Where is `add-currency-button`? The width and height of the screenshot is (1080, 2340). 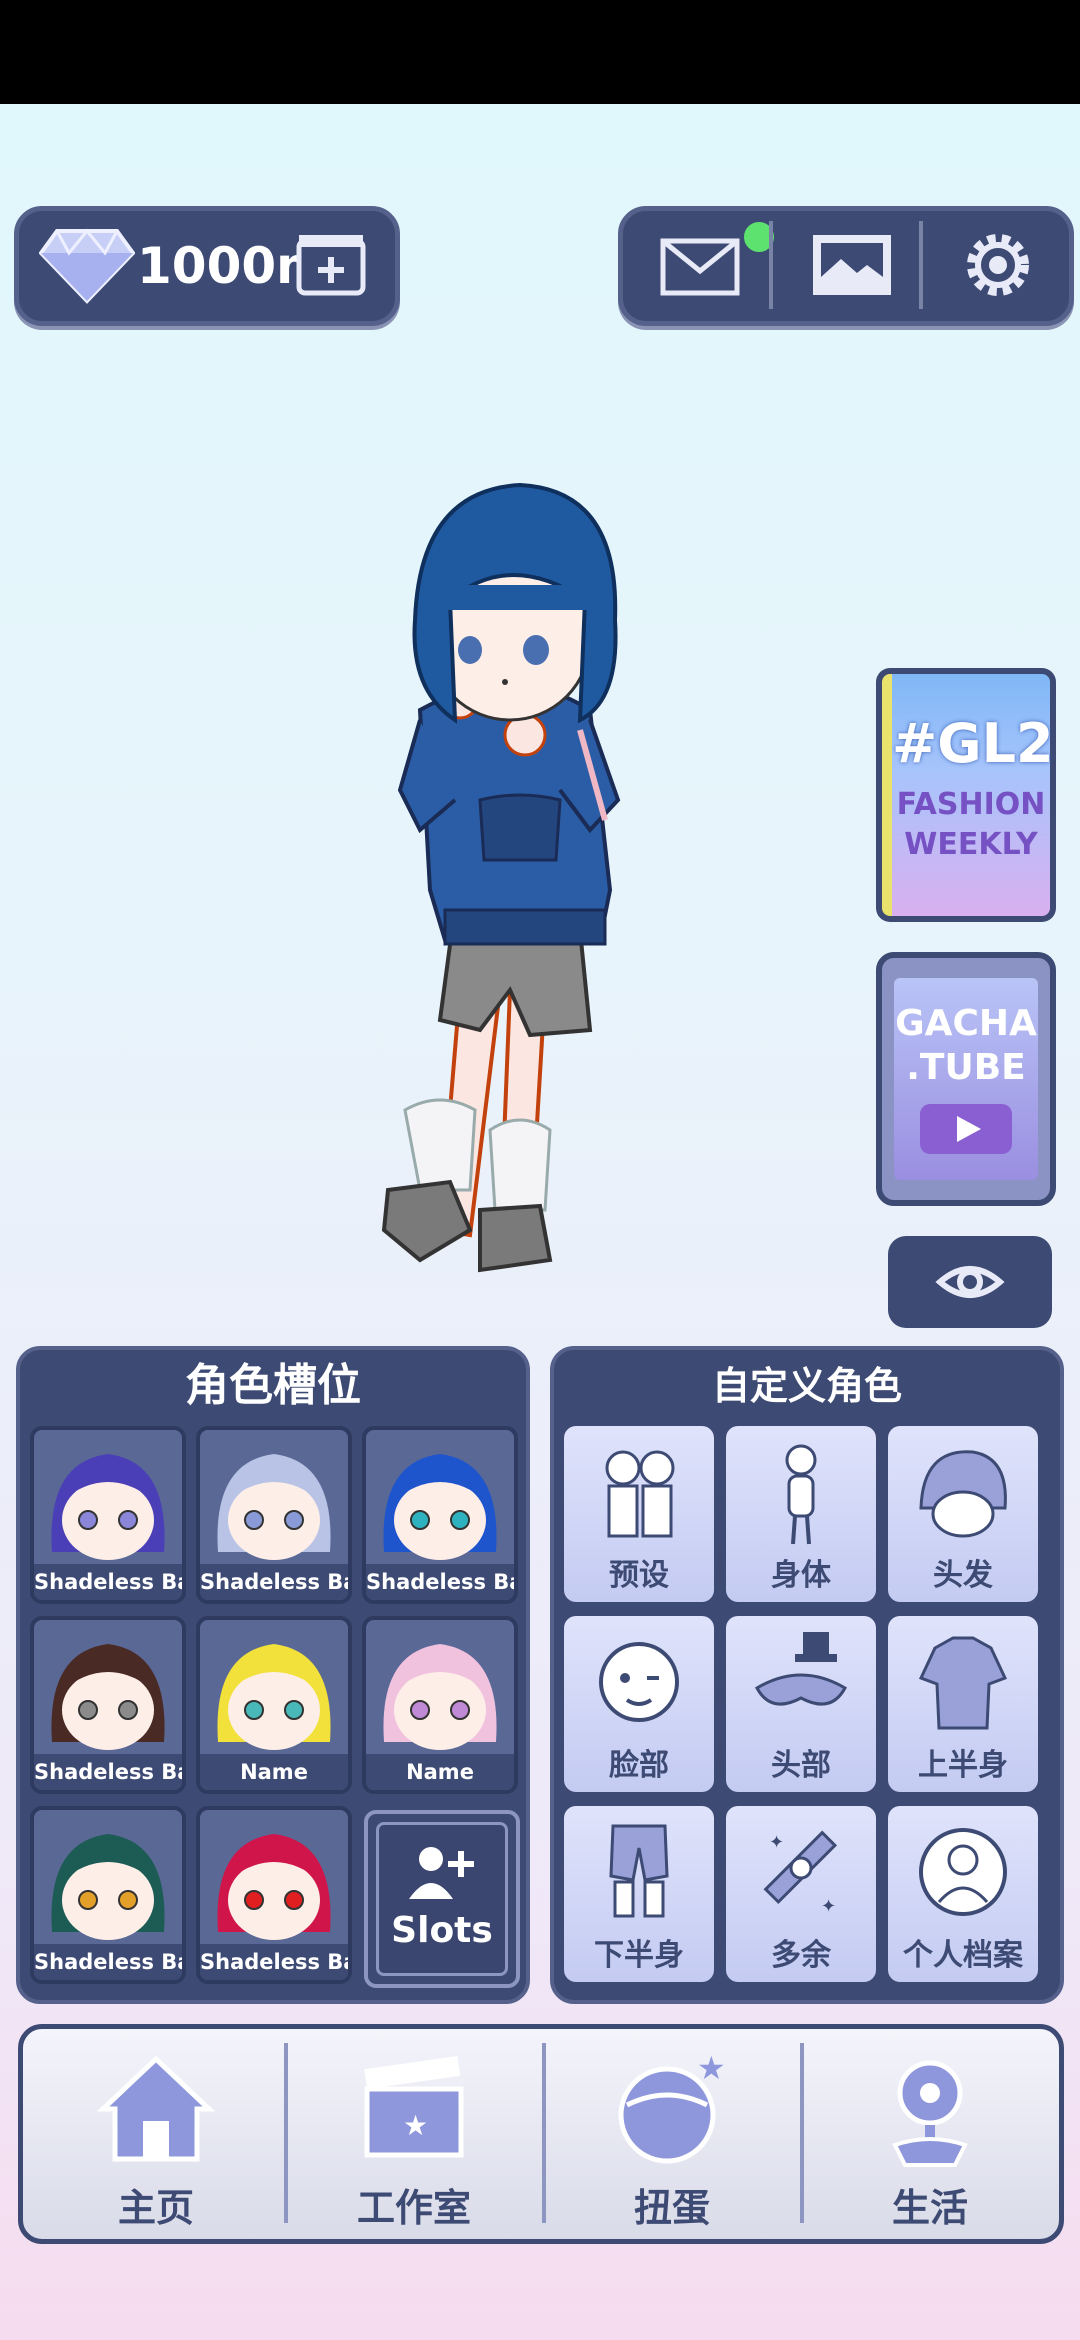 add-currency-button is located at coordinates (331, 265).